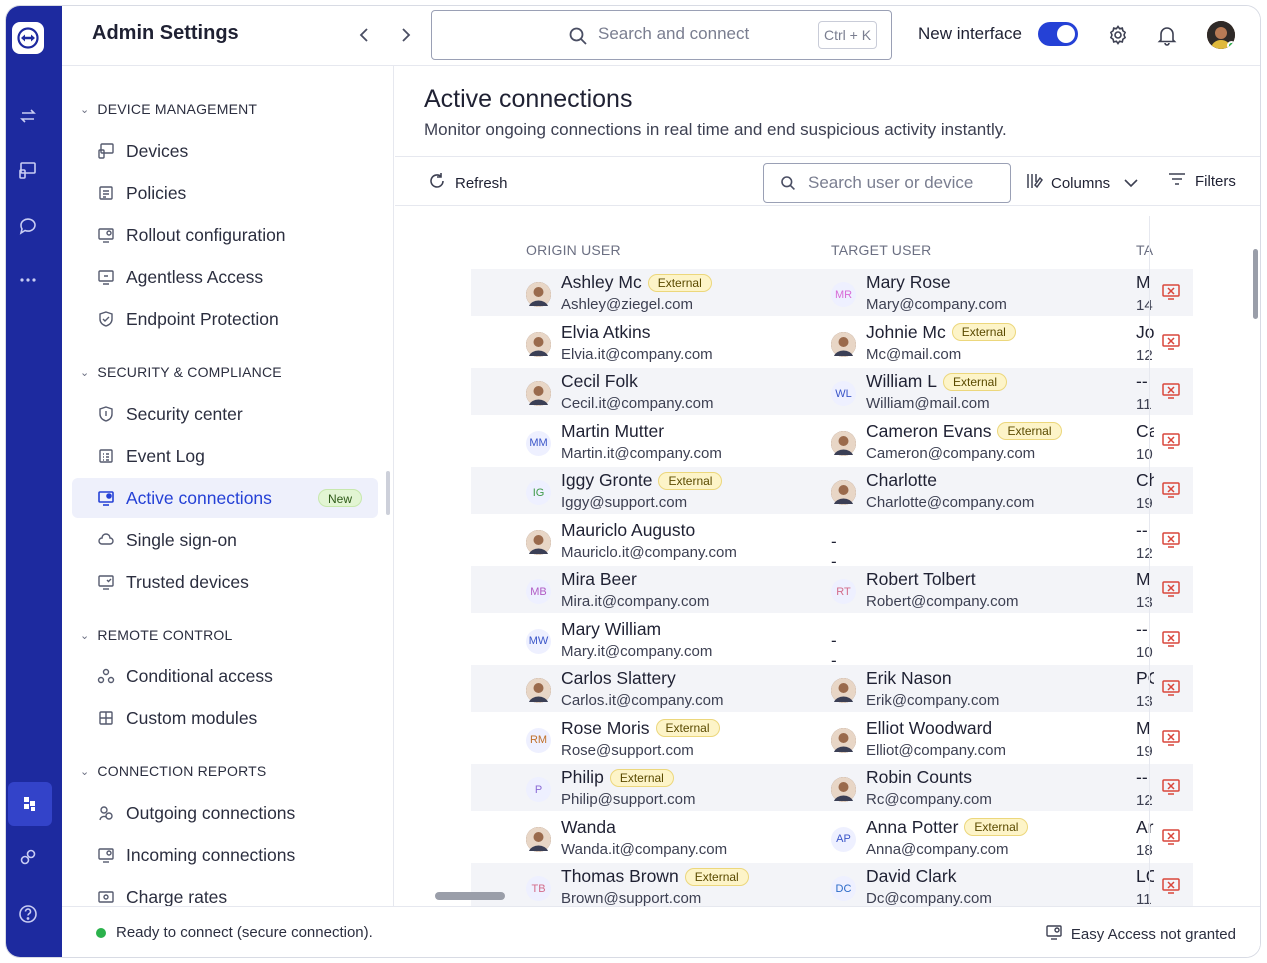  Describe the element at coordinates (1145, 392) in the screenshot. I see `ta-cell: -- 11` at that location.